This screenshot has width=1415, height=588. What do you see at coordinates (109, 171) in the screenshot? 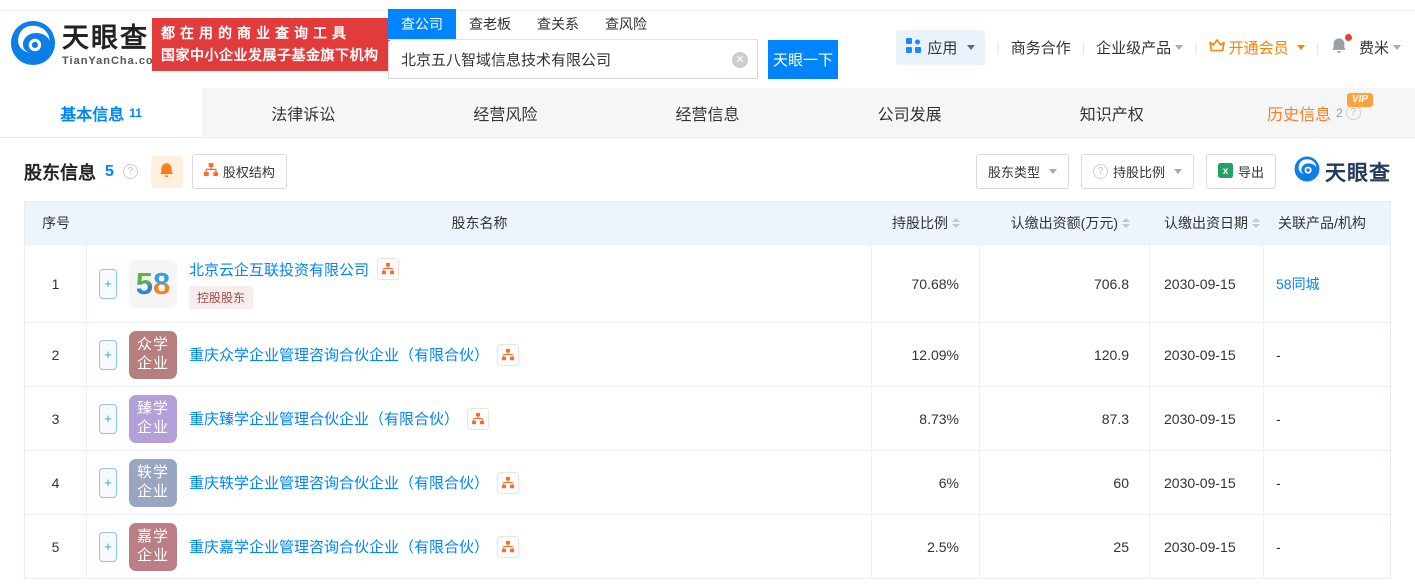
I see `shareholder-count: 5` at bounding box center [109, 171].